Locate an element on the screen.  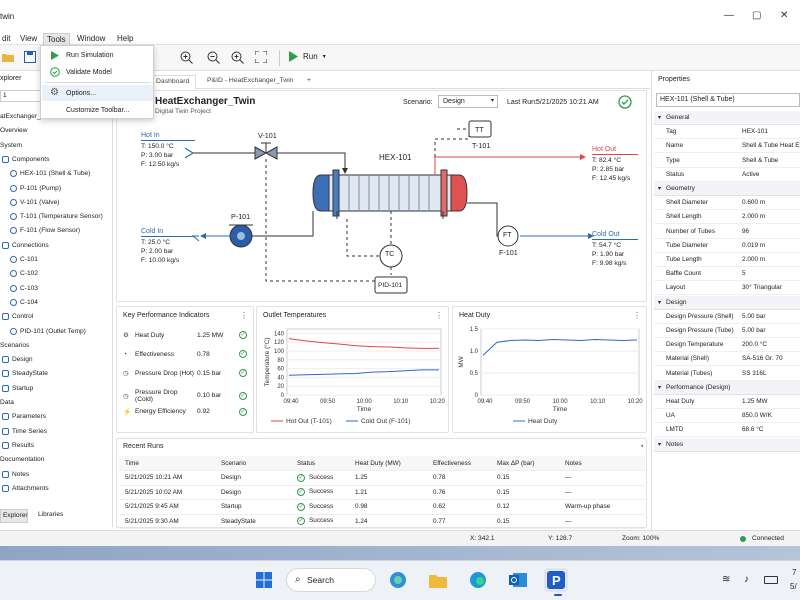
copilot-icon is located at coordinates (398, 580).